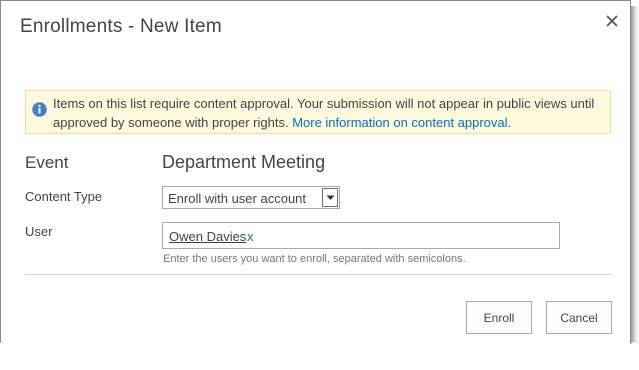 The image size is (639, 370). Describe the element at coordinates (401, 122) in the screenshot. I see `content-approval-link: More information on content approval.` at that location.